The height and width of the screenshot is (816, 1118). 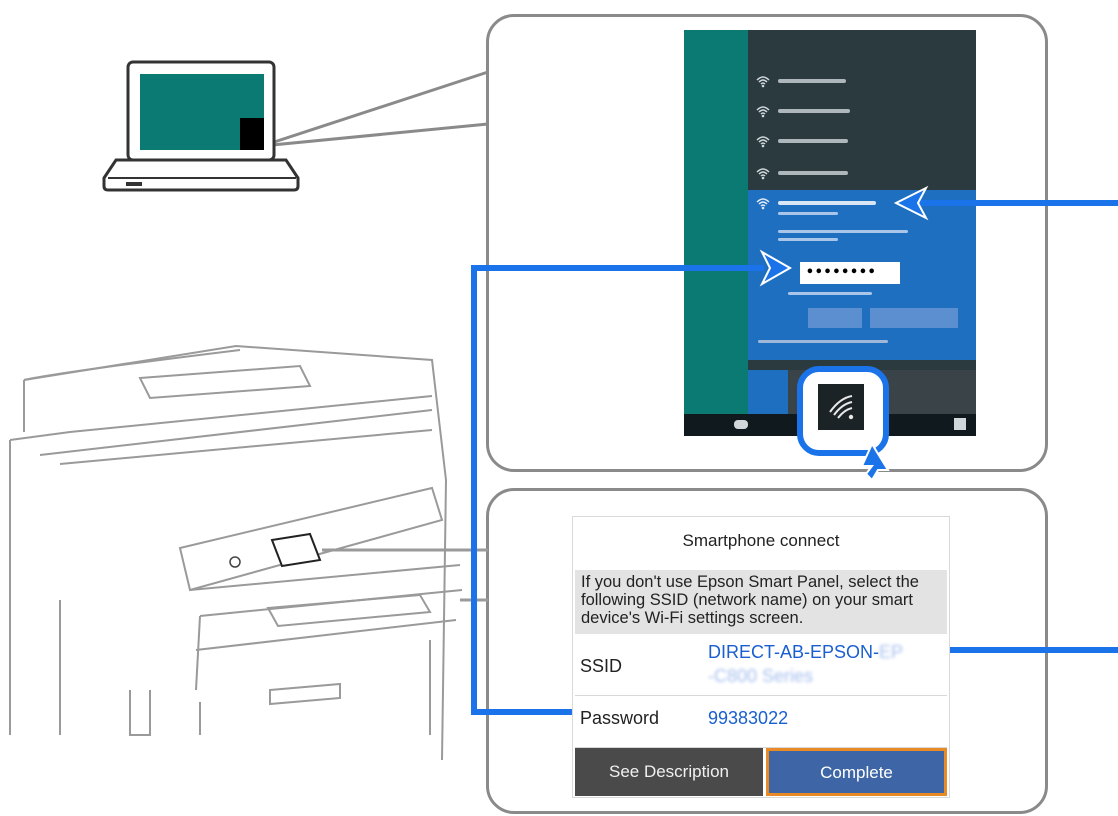 I want to click on password-label: Password, so click(x=620, y=718).